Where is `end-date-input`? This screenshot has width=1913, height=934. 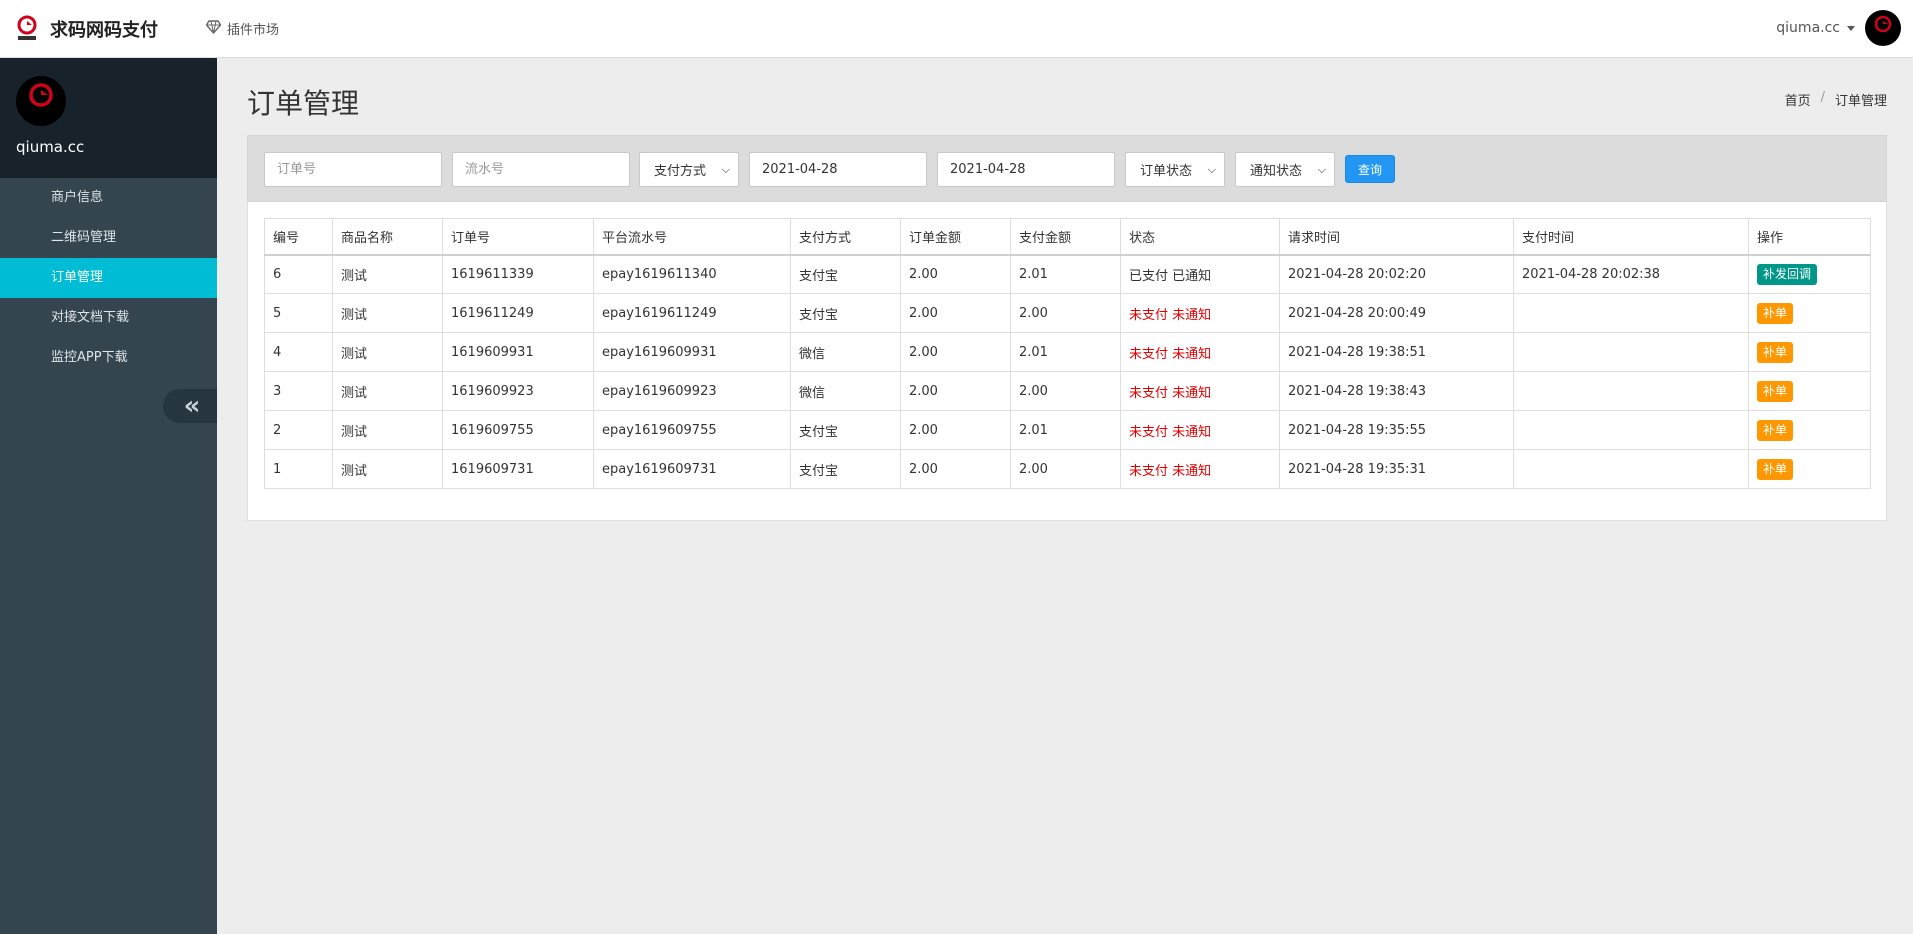 end-date-input is located at coordinates (1026, 169).